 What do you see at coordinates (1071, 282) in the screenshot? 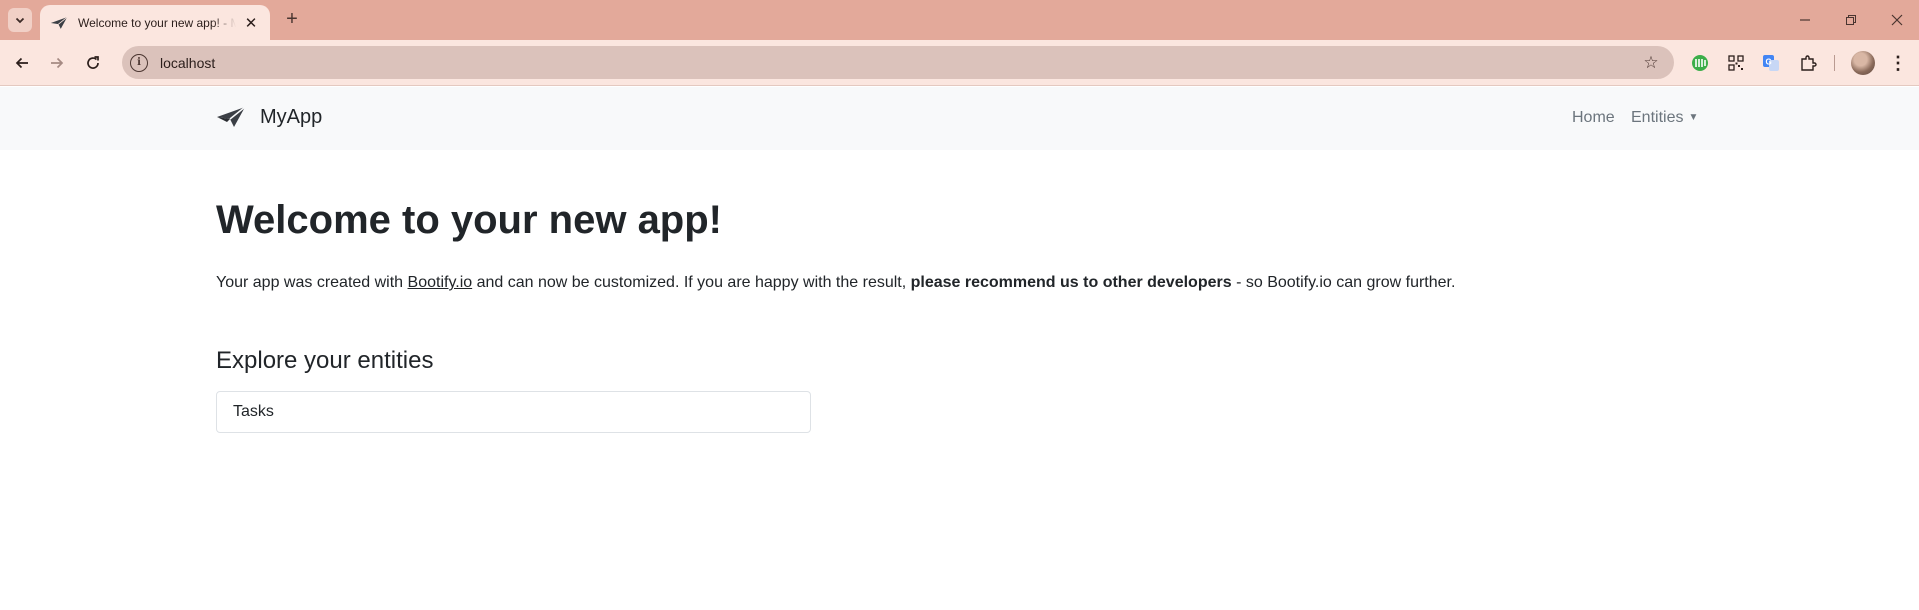
I see `intro-text-bold: please recommend us to other developers` at bounding box center [1071, 282].